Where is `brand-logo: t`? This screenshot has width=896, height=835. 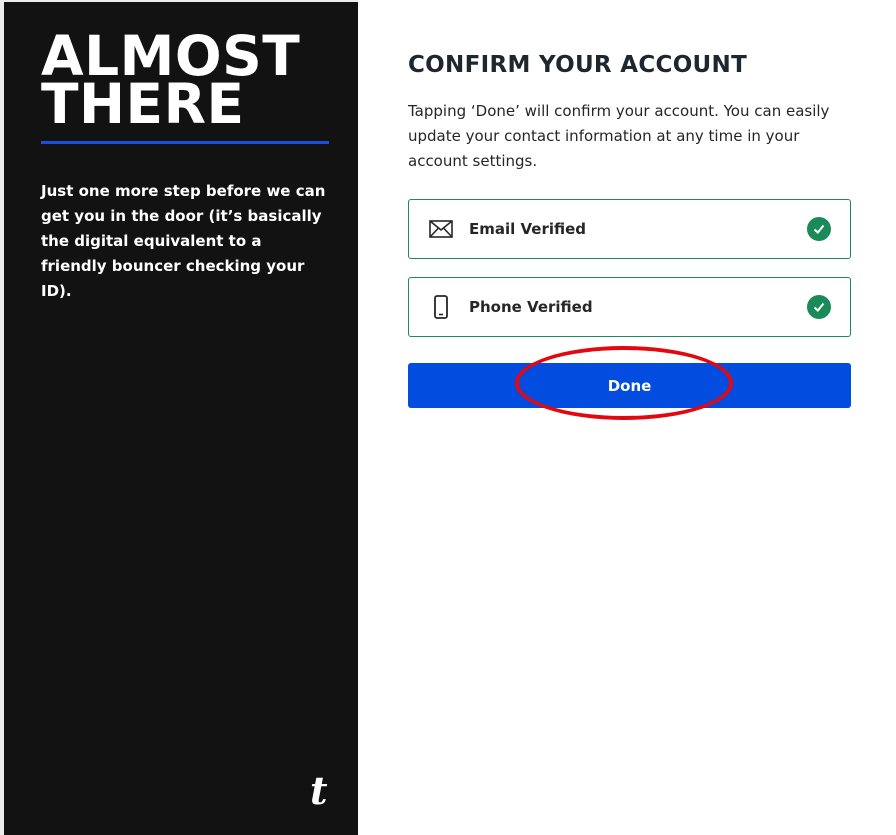 brand-logo: t is located at coordinates (319, 790).